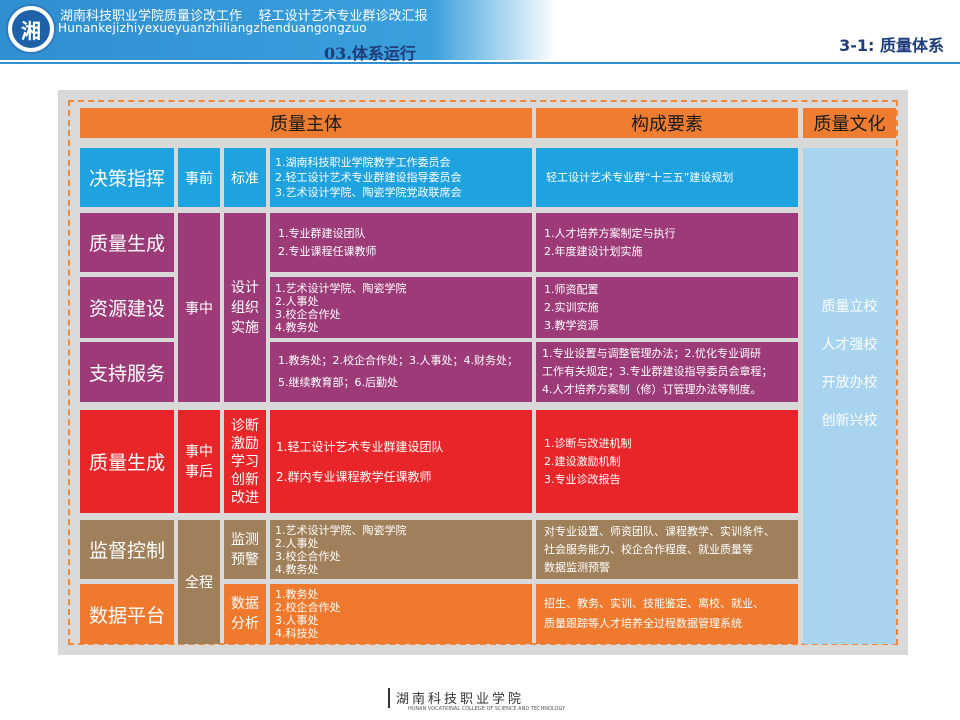 Image resolution: width=960 pixels, height=720 pixels. Describe the element at coordinates (199, 307) in the screenshot. I see `phase-middle: 事中` at that location.